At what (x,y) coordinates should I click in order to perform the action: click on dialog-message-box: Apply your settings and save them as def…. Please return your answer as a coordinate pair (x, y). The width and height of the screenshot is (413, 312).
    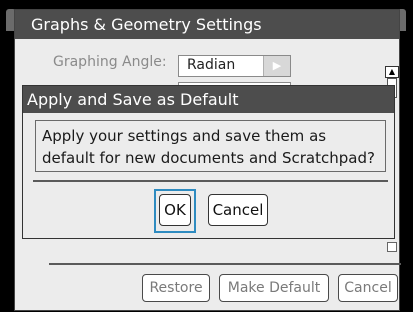
    Looking at the image, I should click on (210, 146).